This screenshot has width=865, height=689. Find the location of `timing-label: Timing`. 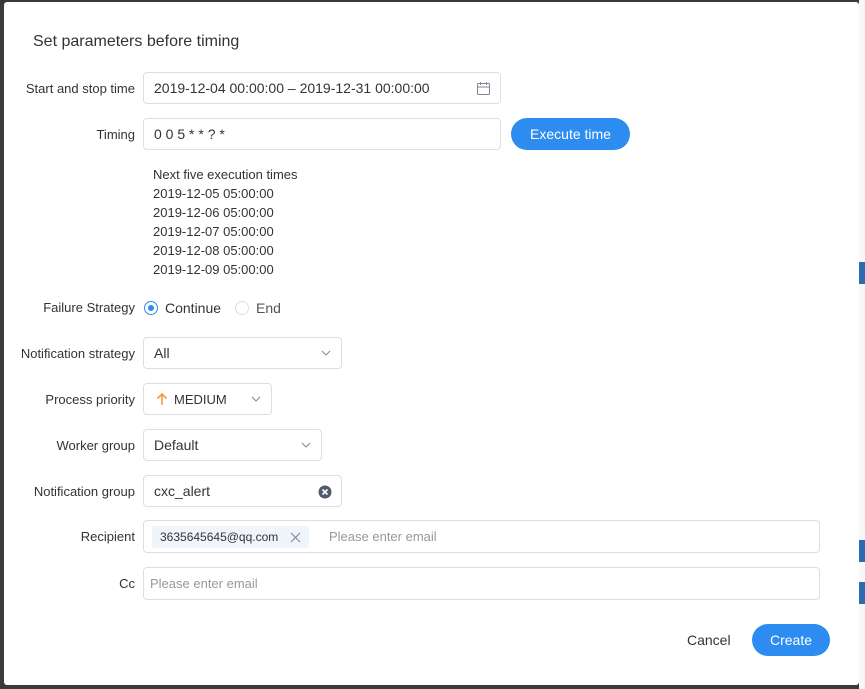

timing-label: Timing is located at coordinates (115, 134).